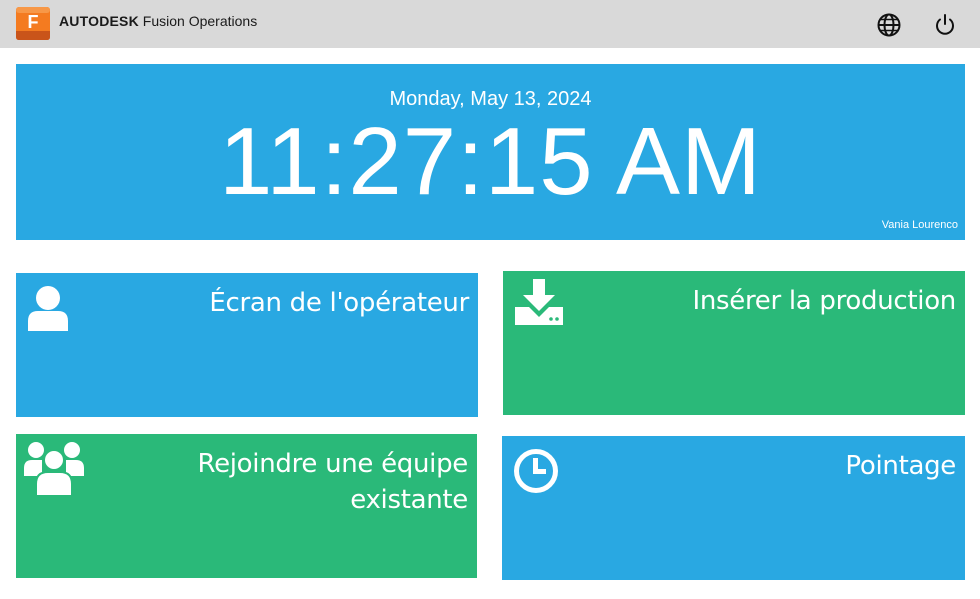 This screenshot has height=599, width=980. Describe the element at coordinates (200, 21) in the screenshot. I see `brand-product: Fusion Operations` at that location.